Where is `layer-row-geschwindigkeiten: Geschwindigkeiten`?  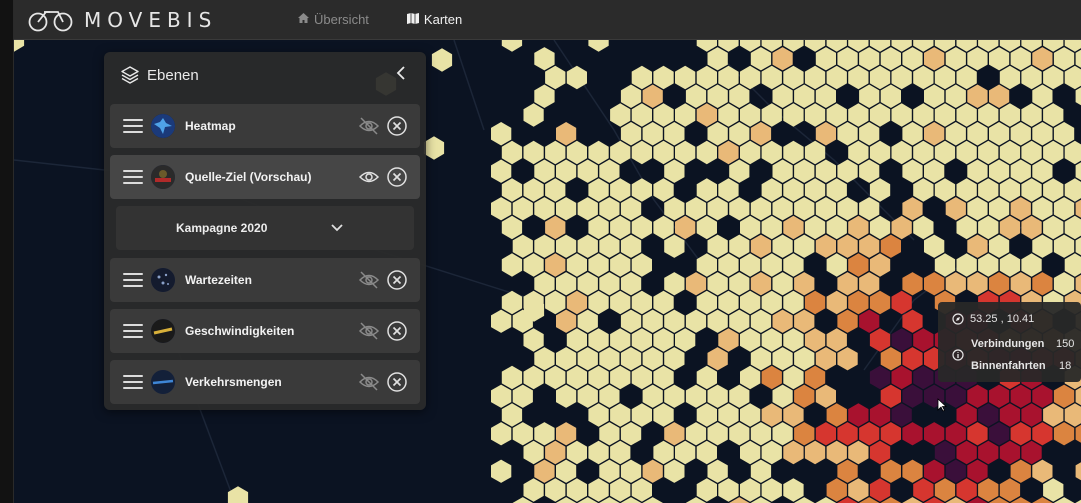
layer-row-geschwindigkeiten: Geschwindigkeiten is located at coordinates (265, 331).